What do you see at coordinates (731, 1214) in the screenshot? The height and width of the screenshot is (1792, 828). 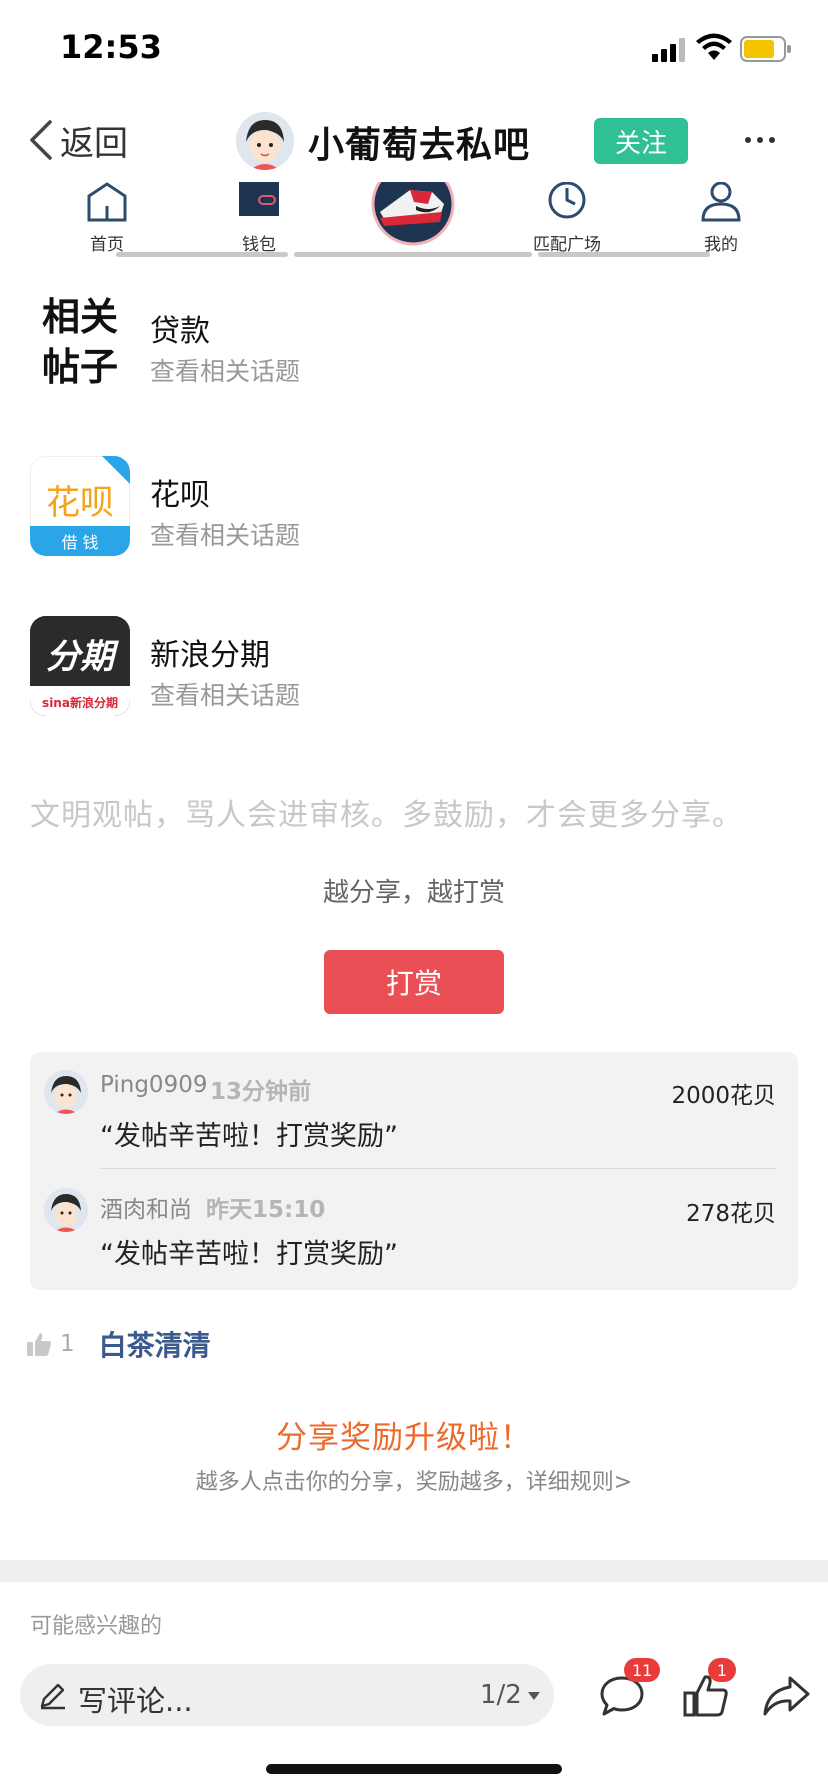 I see `reward-amount: 278花贝` at bounding box center [731, 1214].